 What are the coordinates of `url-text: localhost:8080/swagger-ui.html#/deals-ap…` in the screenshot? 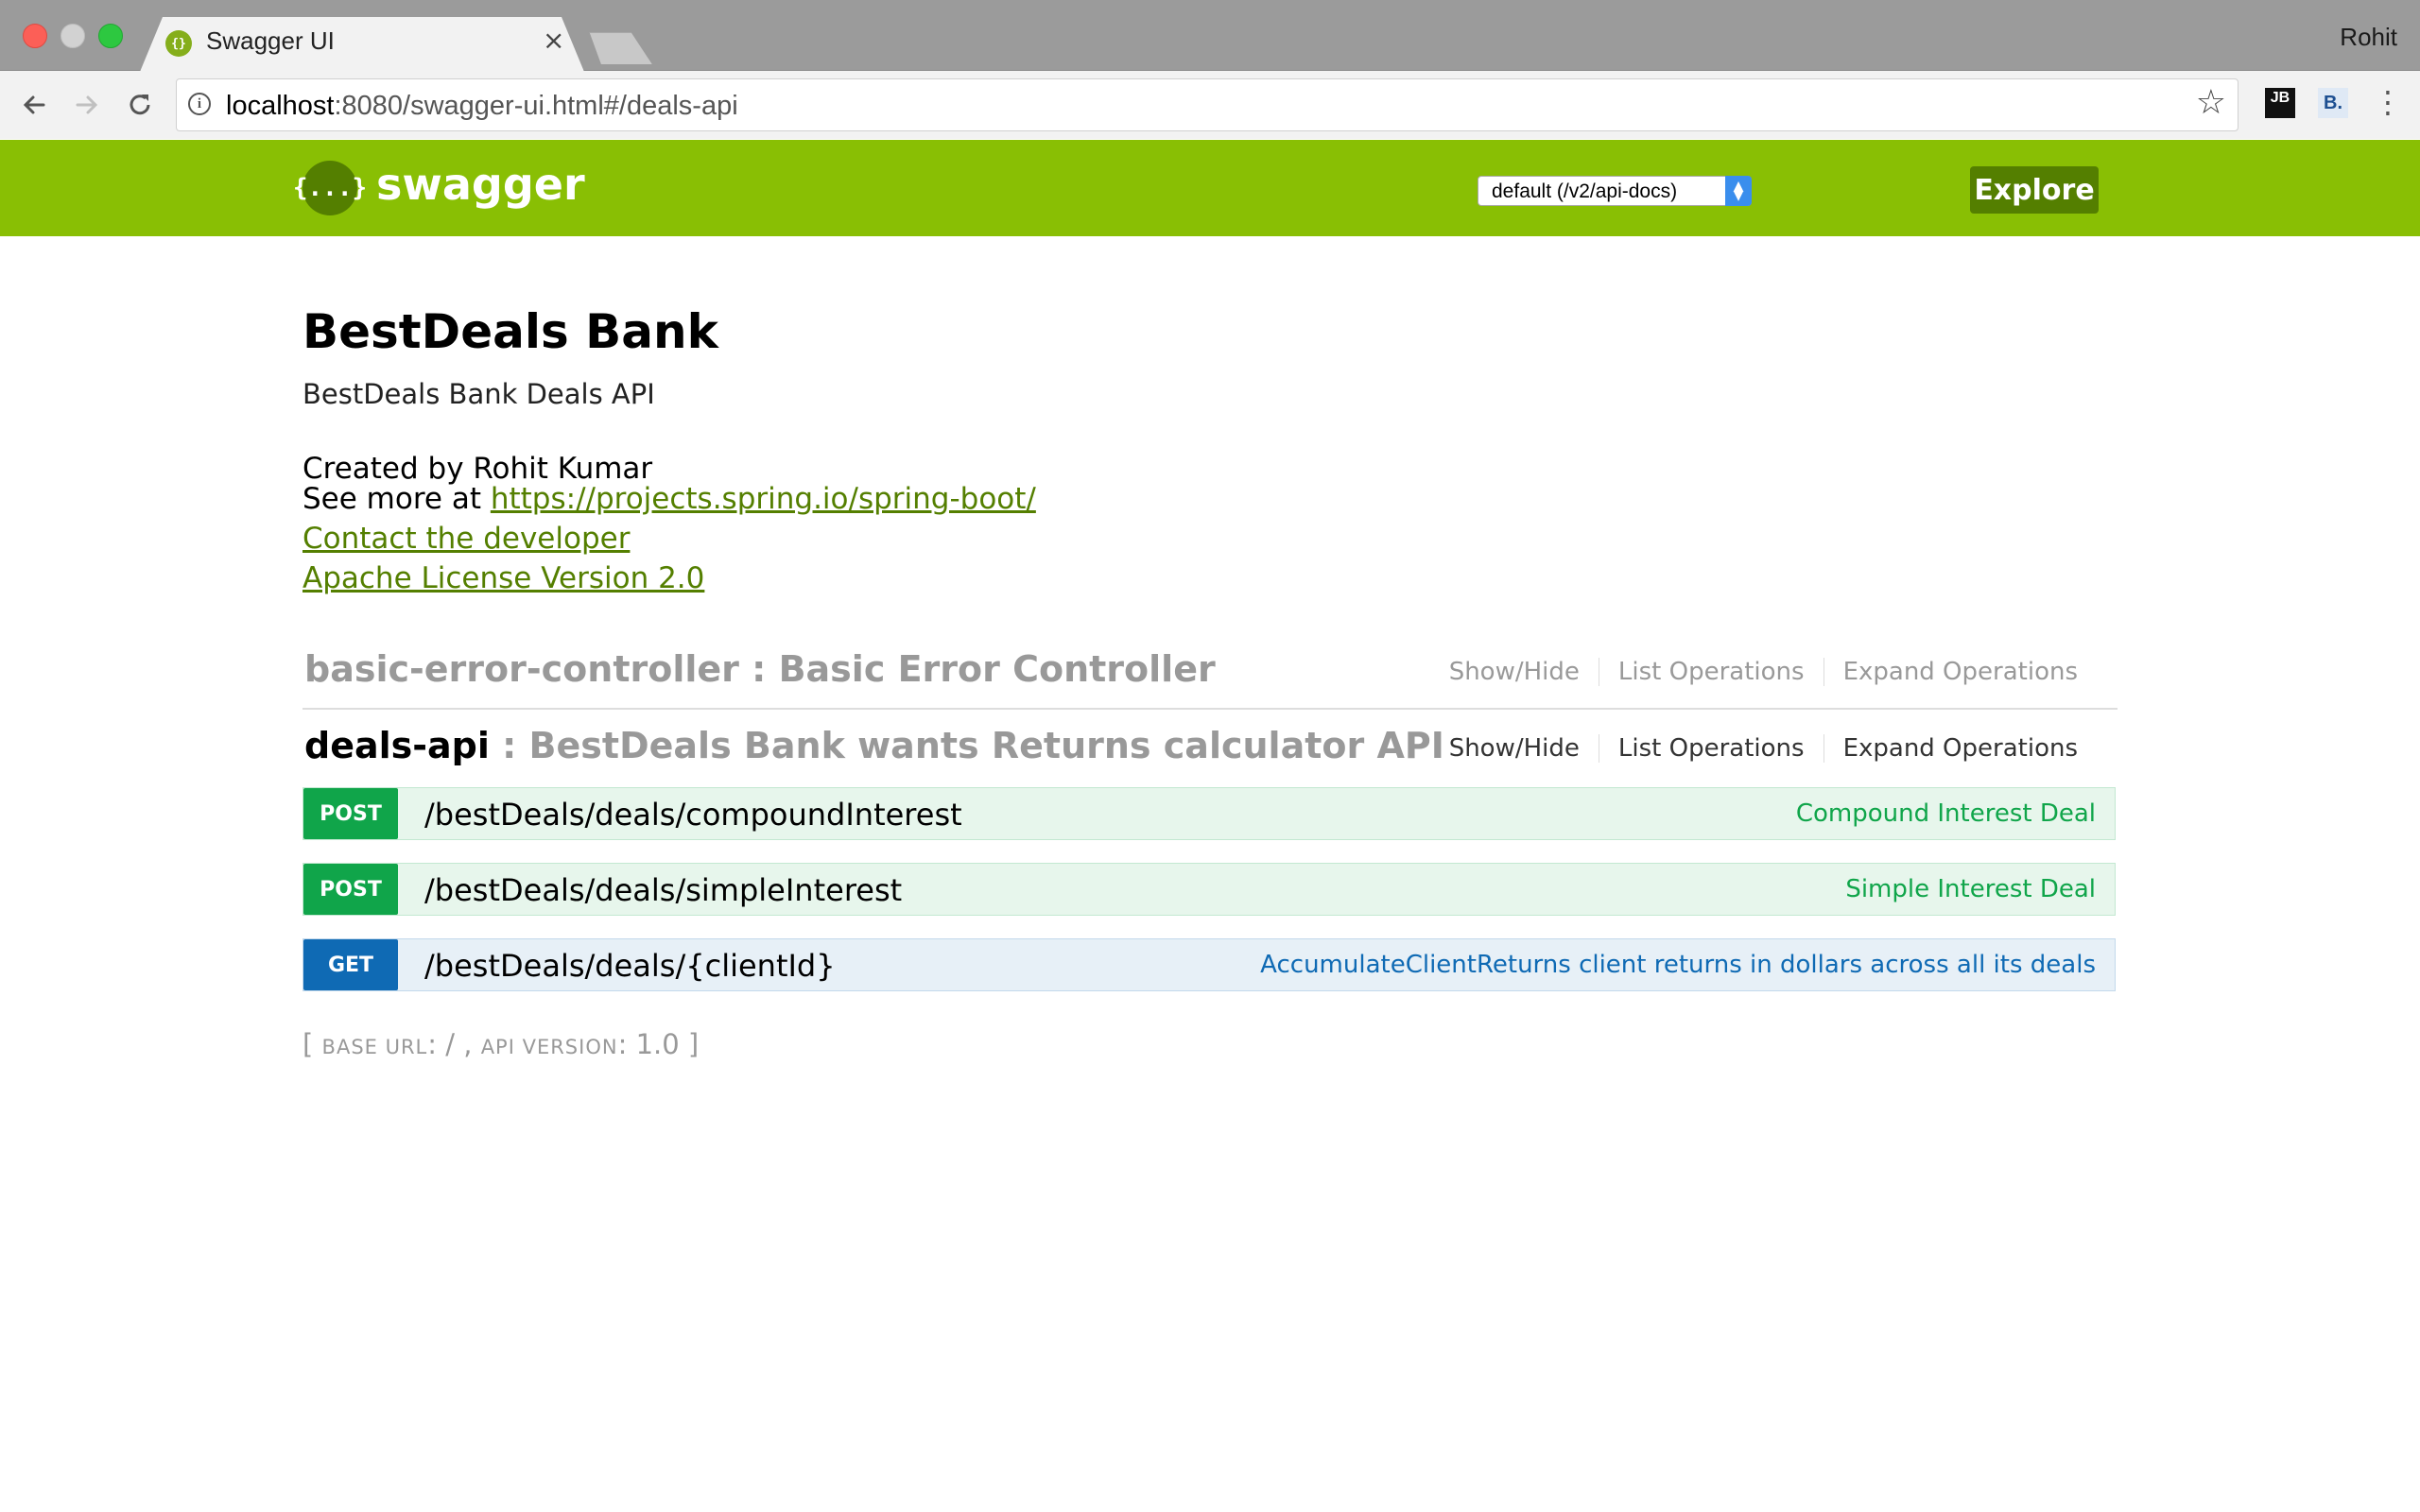 It's located at (482, 106).